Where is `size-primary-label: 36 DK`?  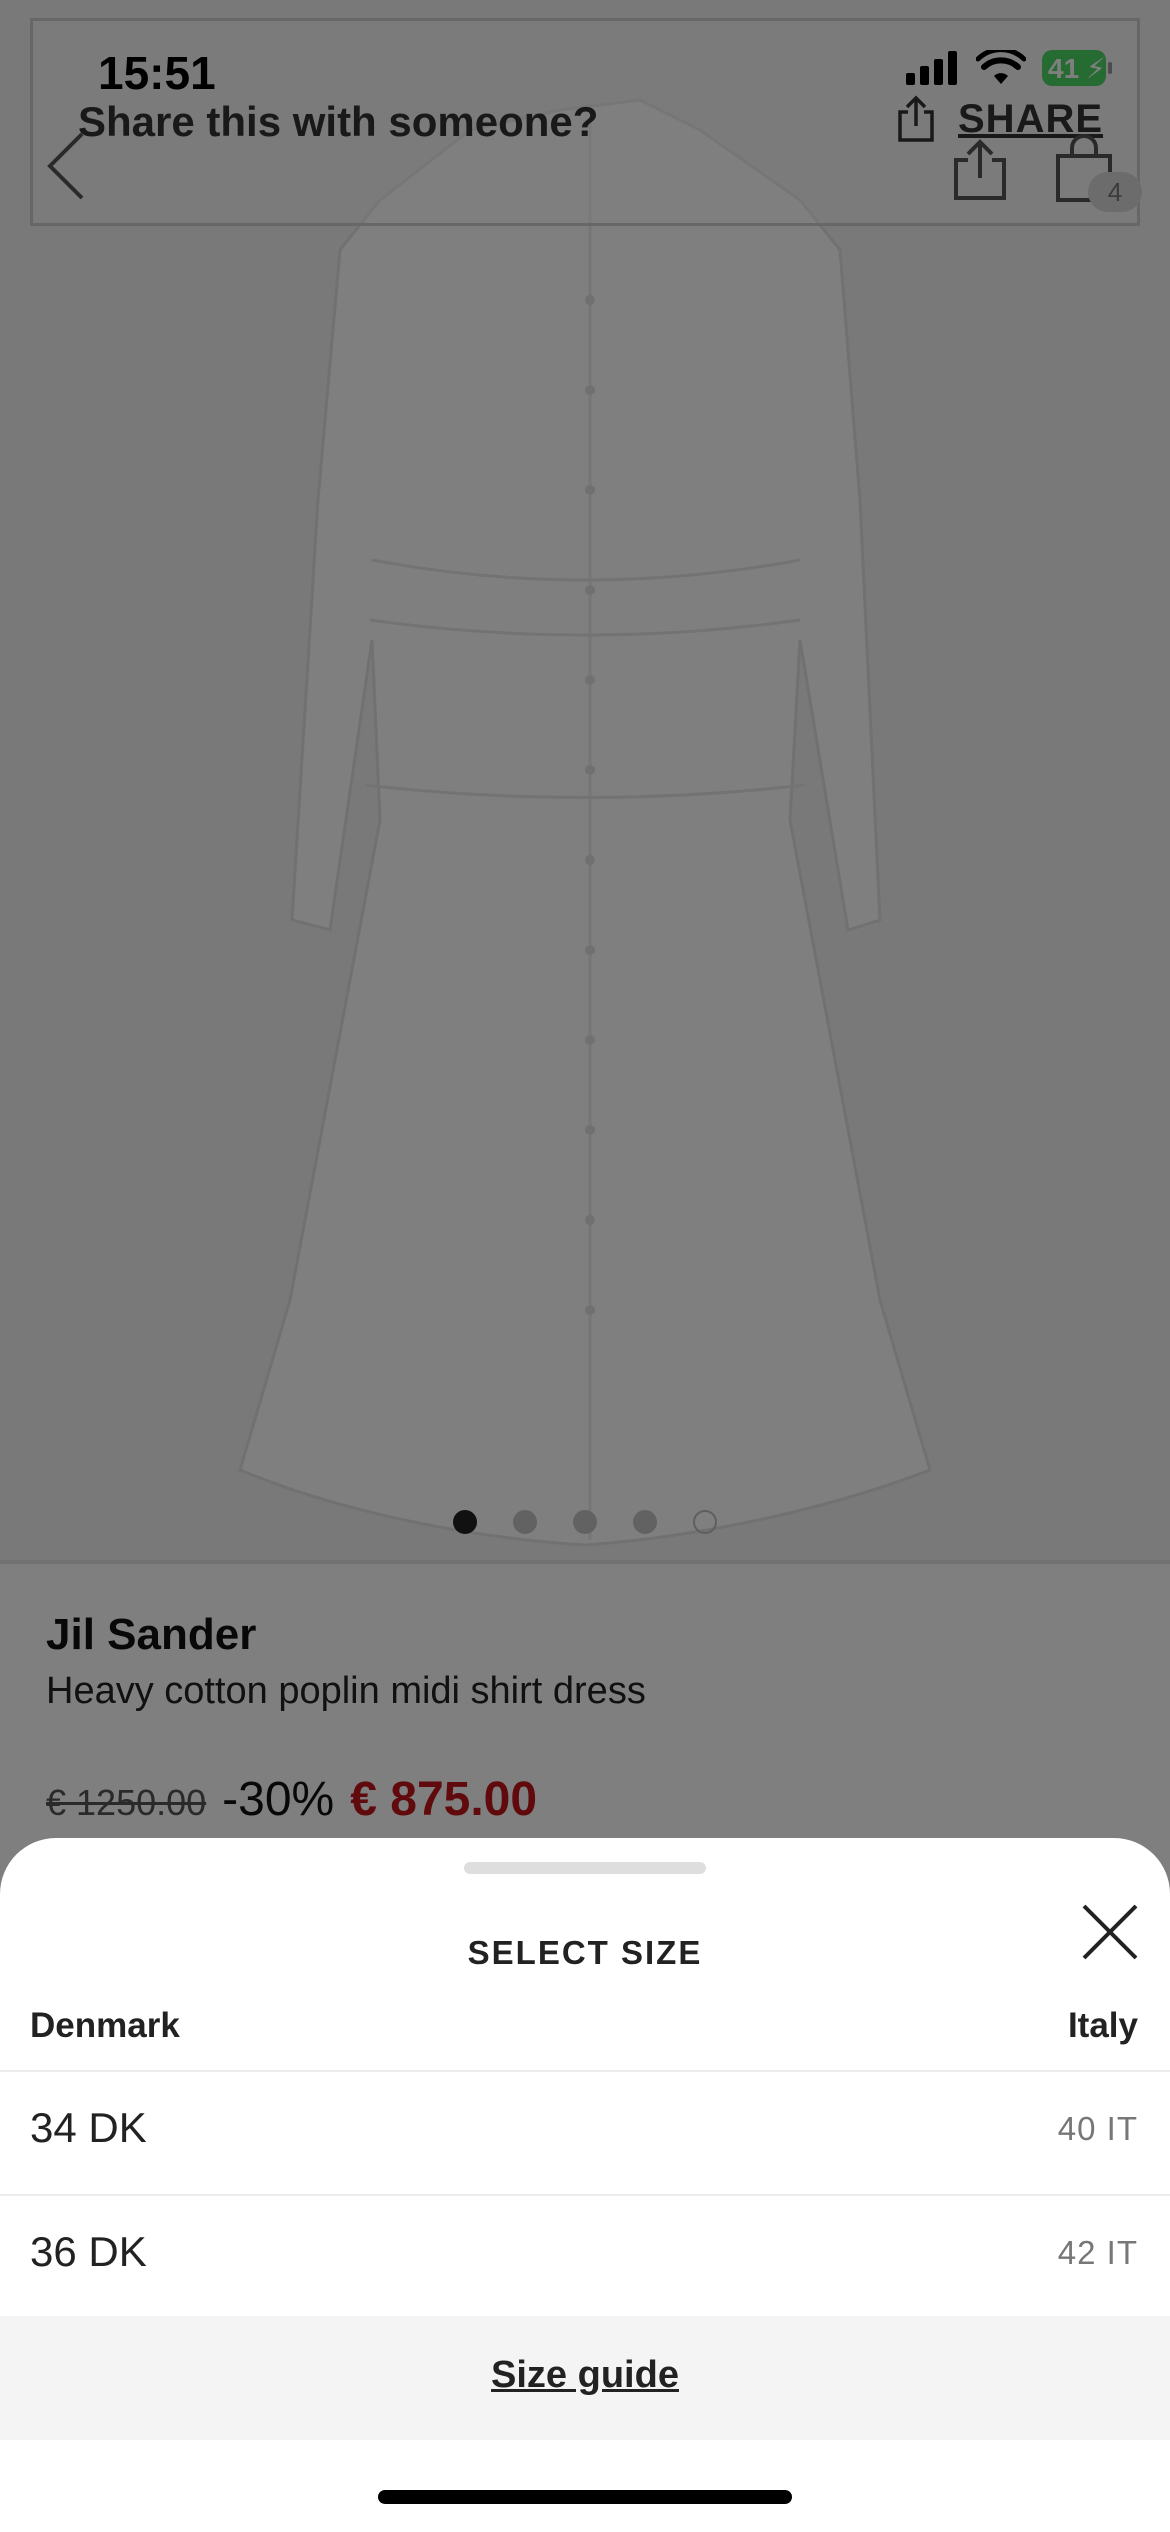
size-primary-label: 36 DK is located at coordinates (88, 2251).